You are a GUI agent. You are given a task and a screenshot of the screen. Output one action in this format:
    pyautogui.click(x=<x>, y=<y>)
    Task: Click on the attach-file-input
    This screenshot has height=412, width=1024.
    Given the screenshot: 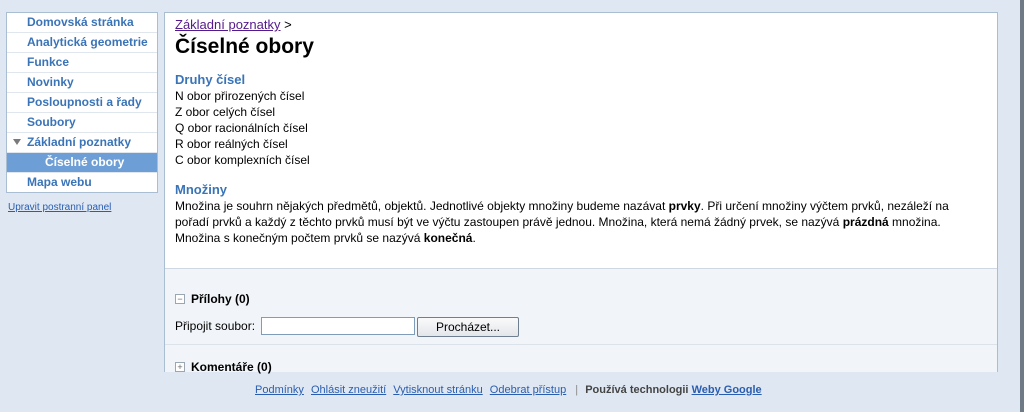 What is the action you would take?
    pyautogui.click(x=338, y=326)
    